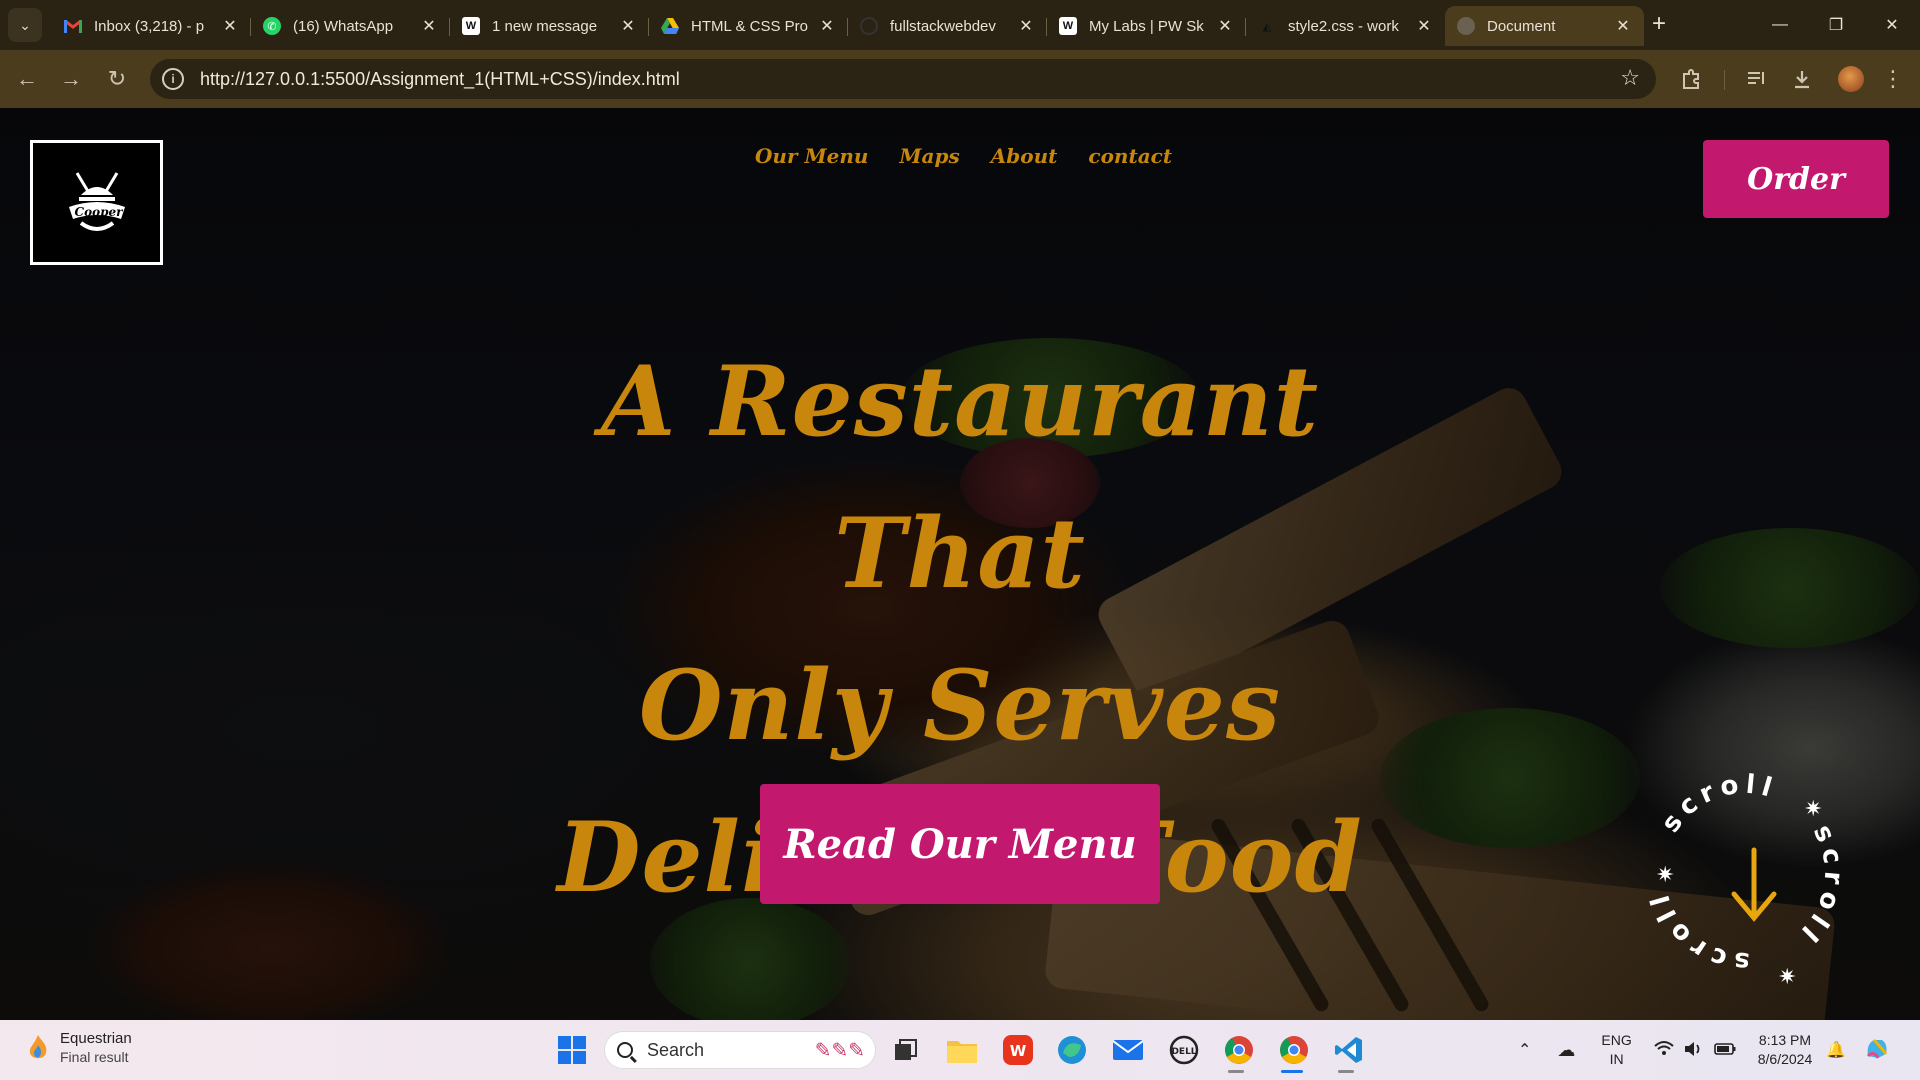  What do you see at coordinates (25, 25) in the screenshot?
I see `tab-search-button: ⌄` at bounding box center [25, 25].